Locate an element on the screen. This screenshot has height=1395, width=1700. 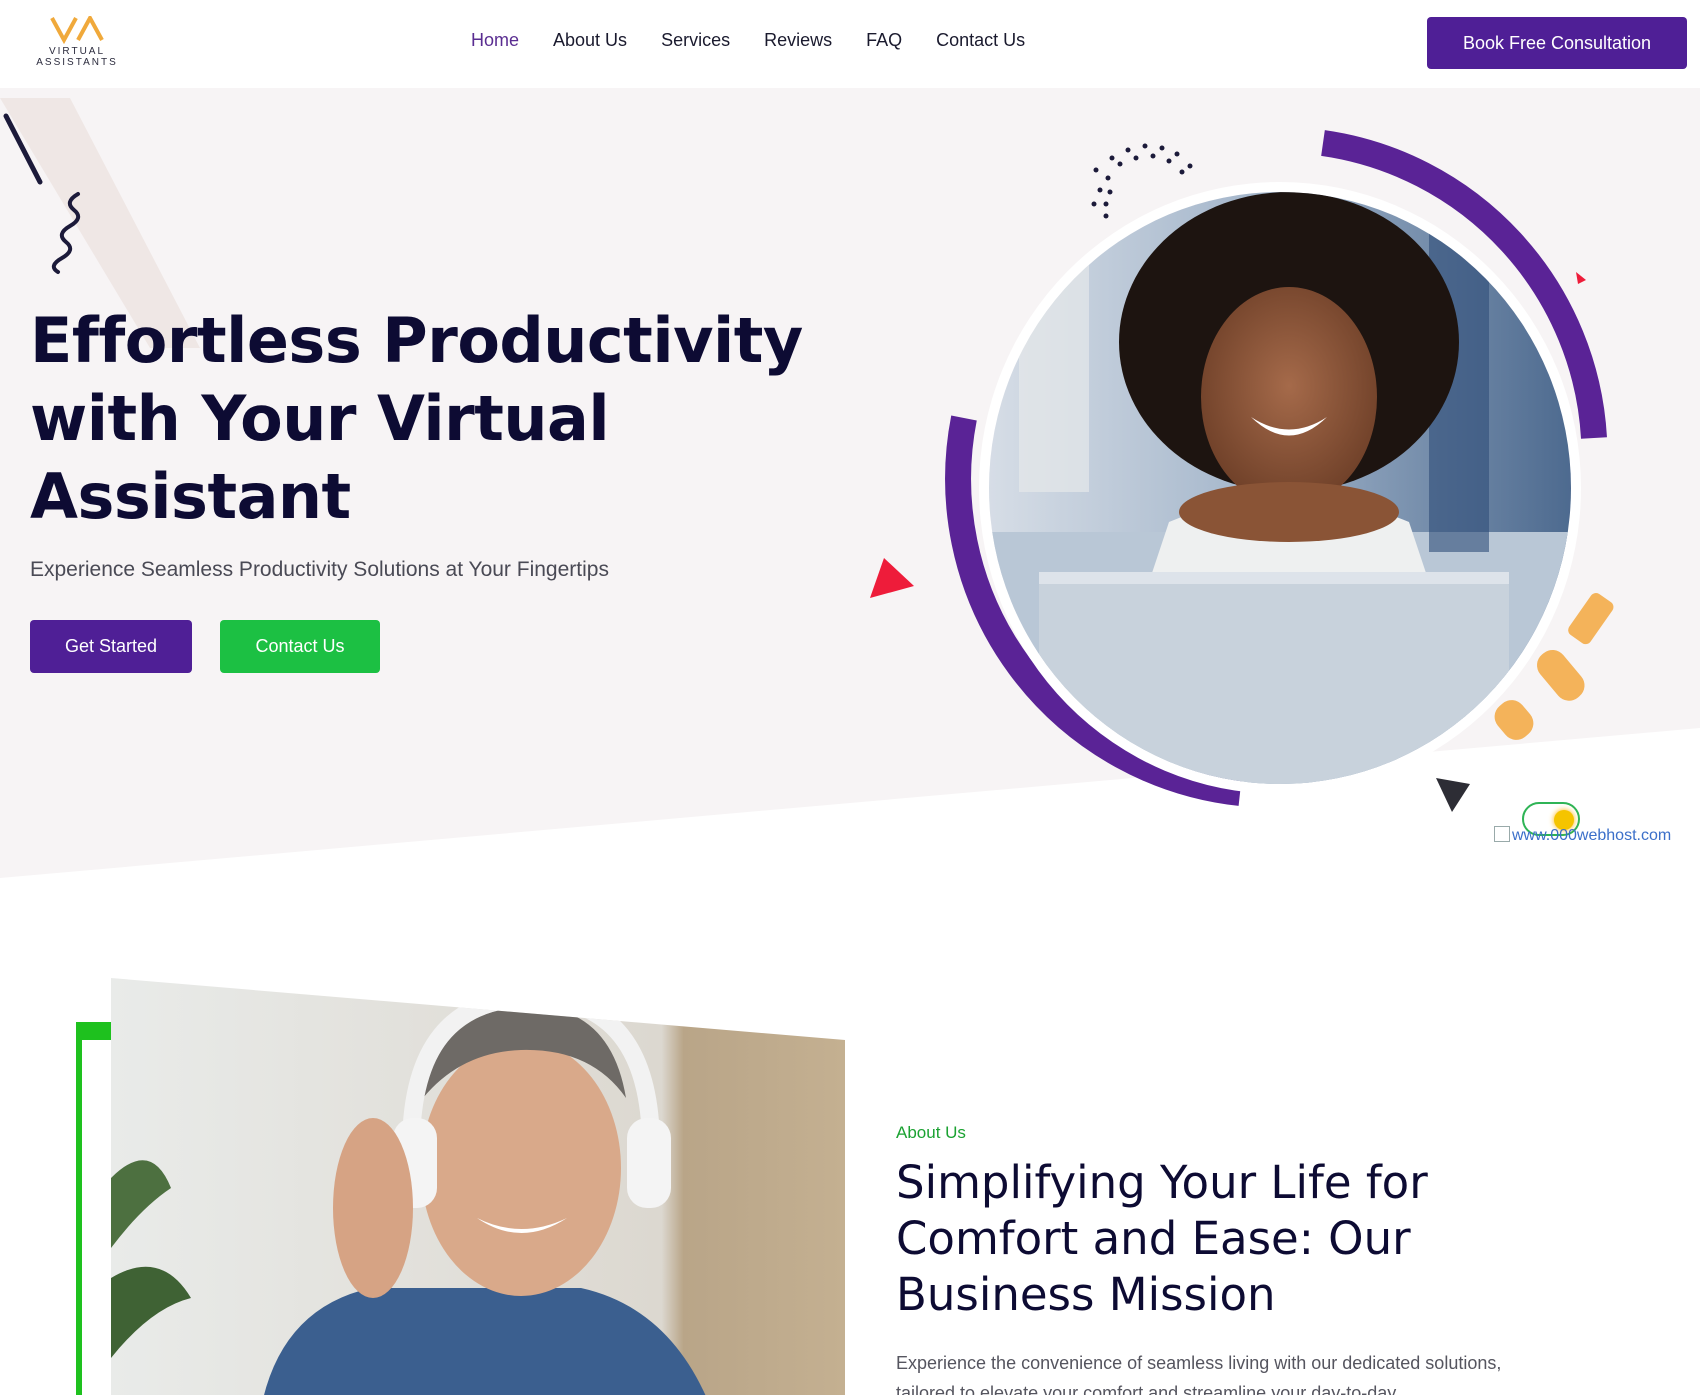
contact-us-button: Contact Us is located at coordinates (300, 646).